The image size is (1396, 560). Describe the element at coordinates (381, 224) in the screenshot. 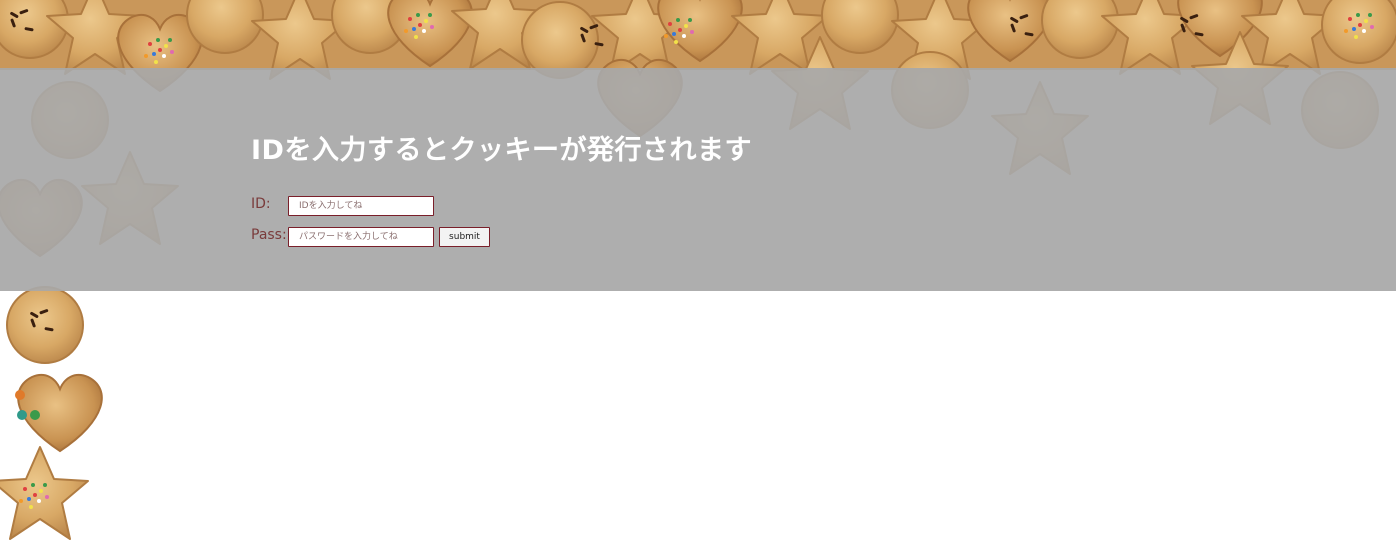

I see `login-form: ID: Pass: submit` at that location.